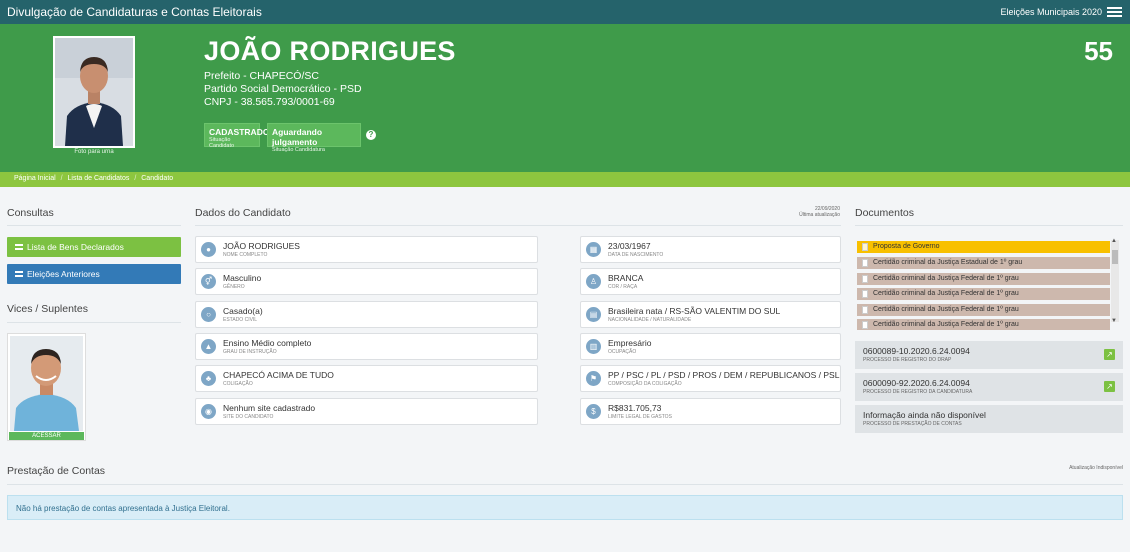 The height and width of the screenshot is (552, 1130). Describe the element at coordinates (157, 178) in the screenshot. I see `breadcrumb-current: Candidato` at that location.